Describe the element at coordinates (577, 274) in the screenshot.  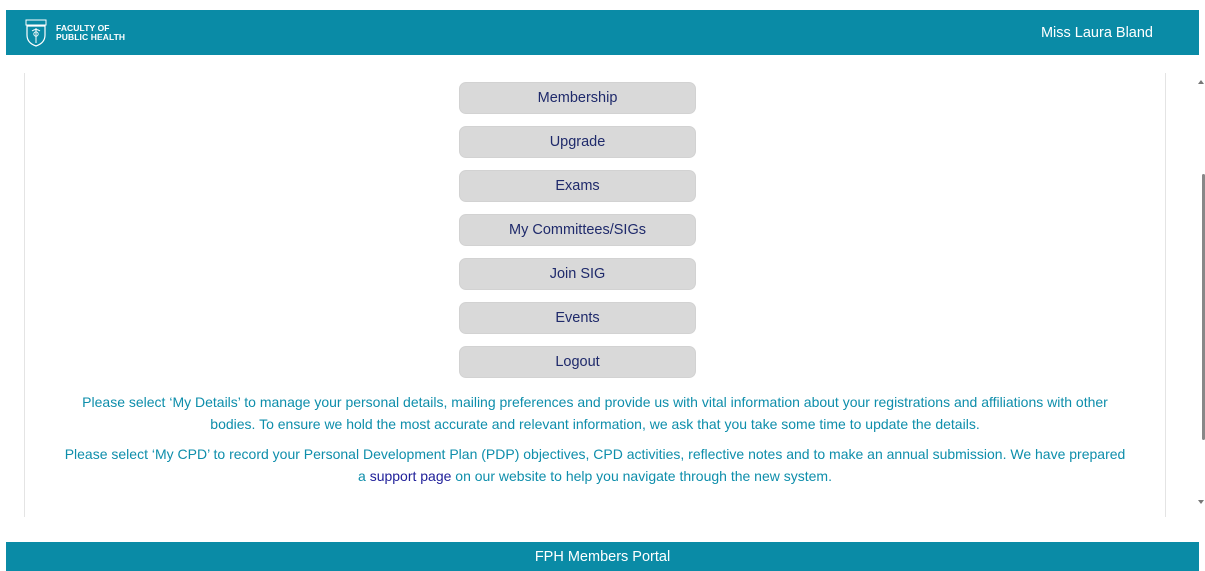
I see `join-sig-button: Join SIG` at that location.